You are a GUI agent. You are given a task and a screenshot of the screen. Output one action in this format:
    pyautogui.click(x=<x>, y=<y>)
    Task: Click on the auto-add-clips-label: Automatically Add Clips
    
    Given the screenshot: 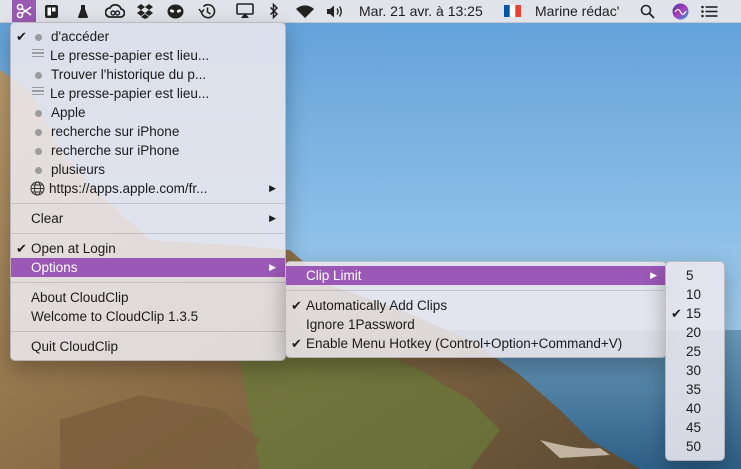 What is the action you would take?
    pyautogui.click(x=377, y=305)
    